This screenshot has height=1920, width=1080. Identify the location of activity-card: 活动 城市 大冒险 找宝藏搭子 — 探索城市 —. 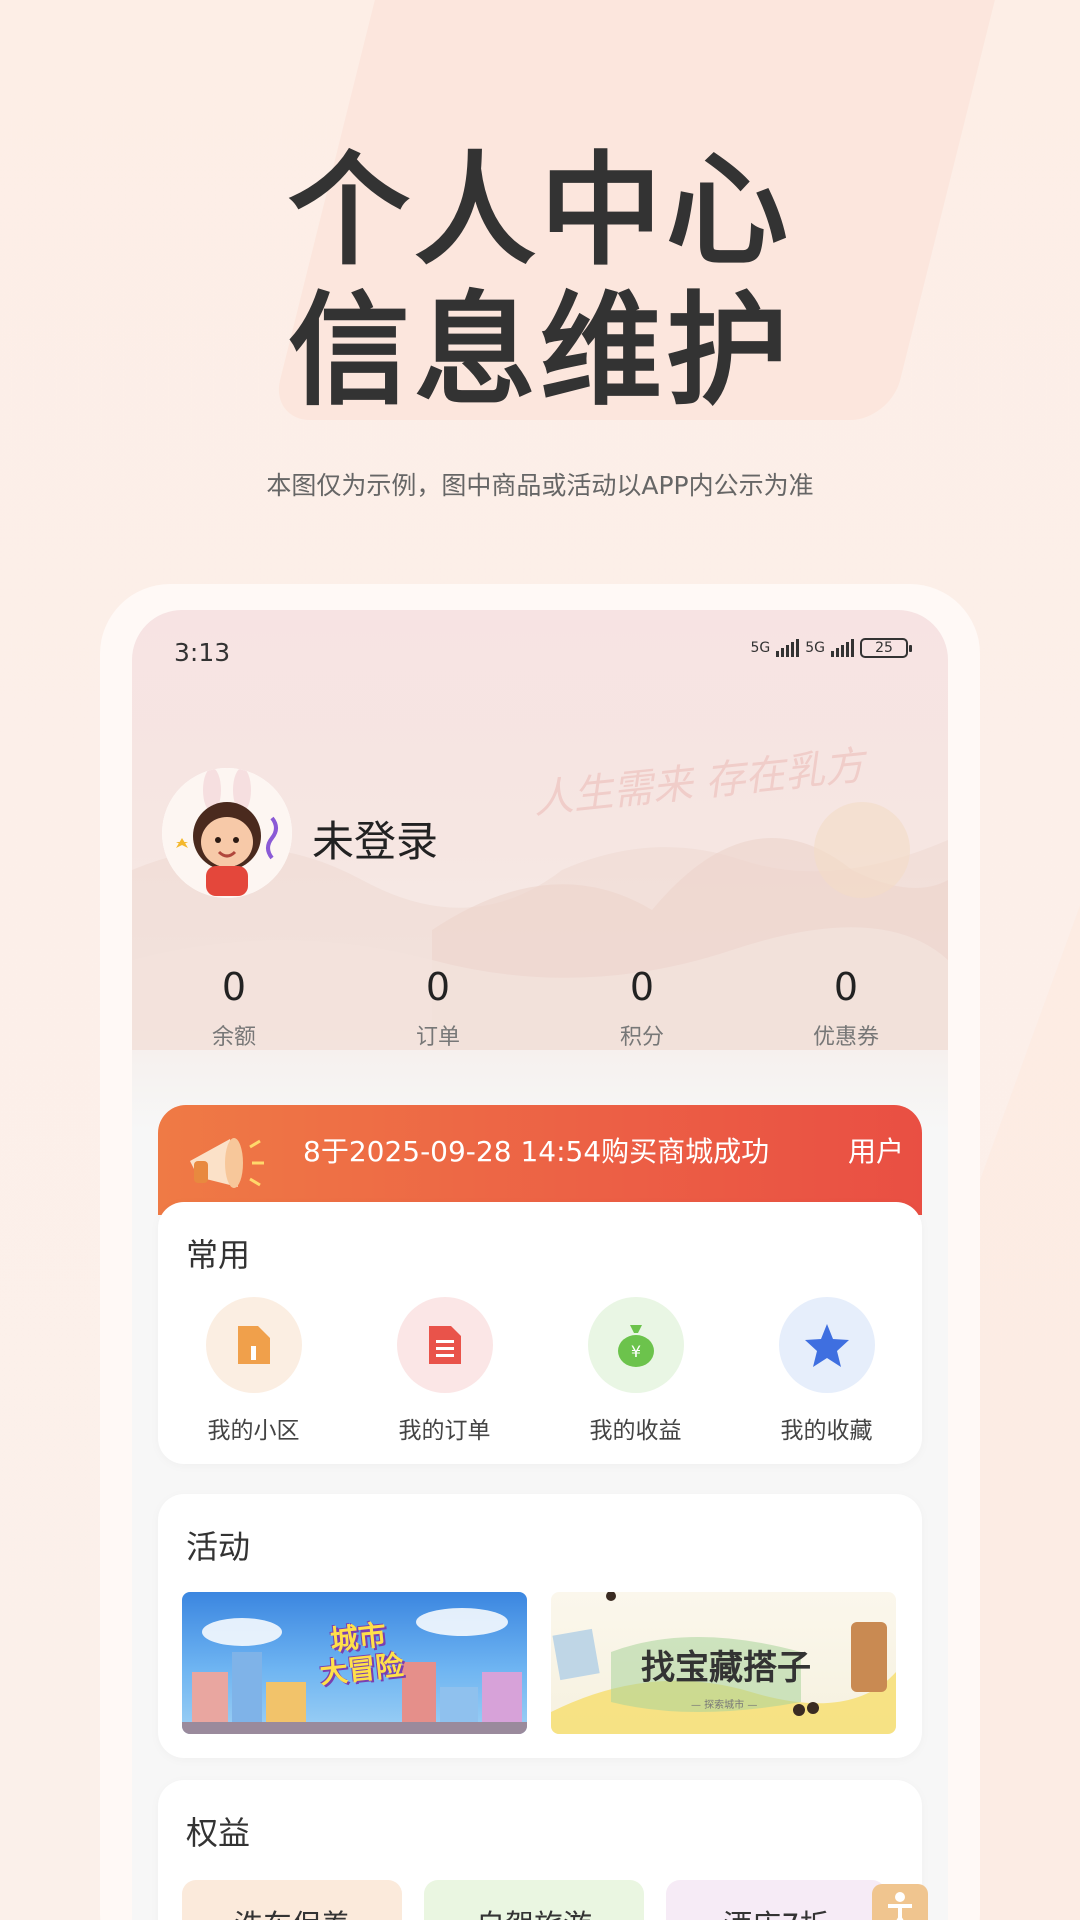
(540, 1626).